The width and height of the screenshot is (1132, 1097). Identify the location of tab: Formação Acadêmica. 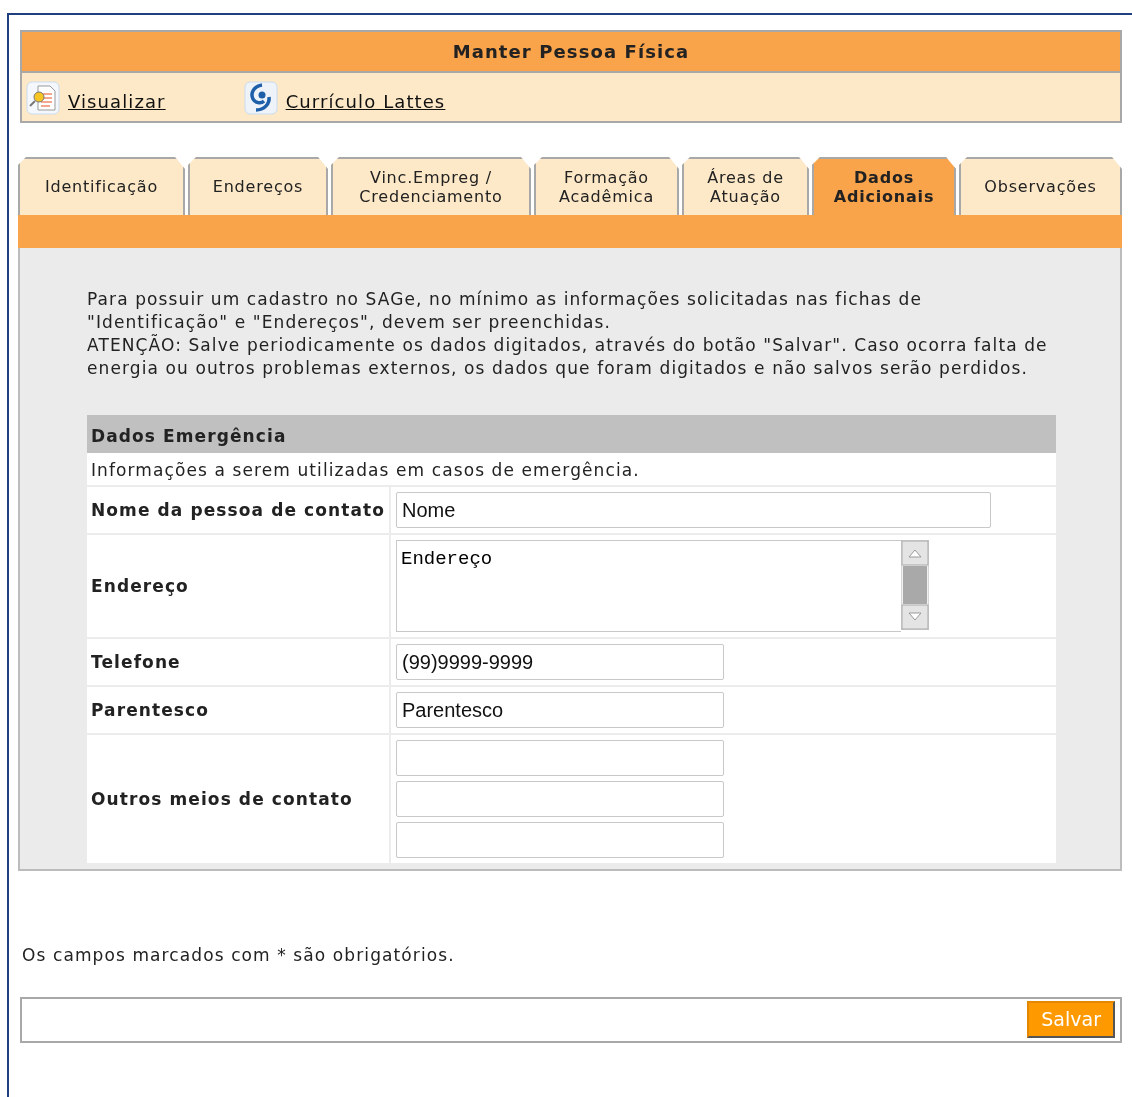
(606, 186).